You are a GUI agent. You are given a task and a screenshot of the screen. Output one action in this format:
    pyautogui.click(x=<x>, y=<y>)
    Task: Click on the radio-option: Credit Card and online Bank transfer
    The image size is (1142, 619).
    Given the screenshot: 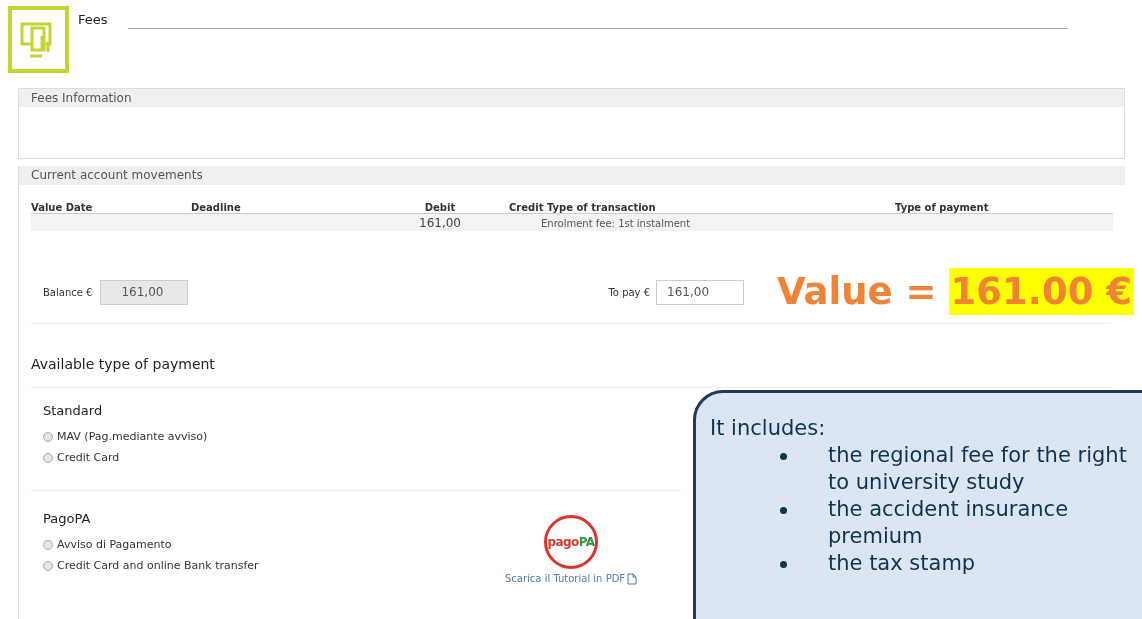 What is the action you would take?
    pyautogui.click(x=151, y=566)
    